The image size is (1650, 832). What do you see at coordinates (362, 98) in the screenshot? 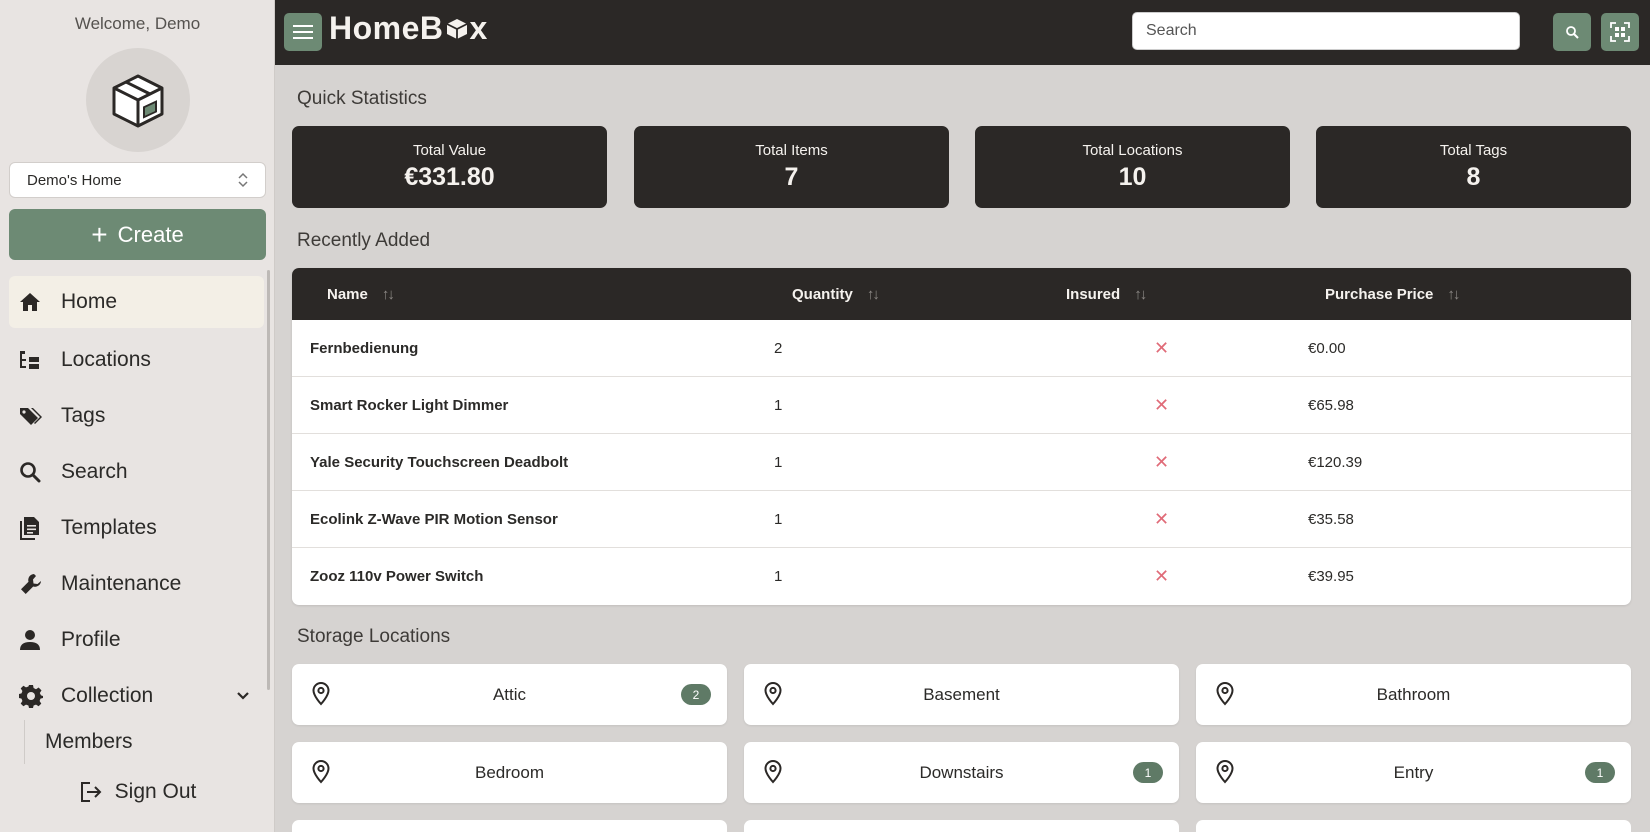
I see `quick-statistics-title: Quick Statistics` at bounding box center [362, 98].